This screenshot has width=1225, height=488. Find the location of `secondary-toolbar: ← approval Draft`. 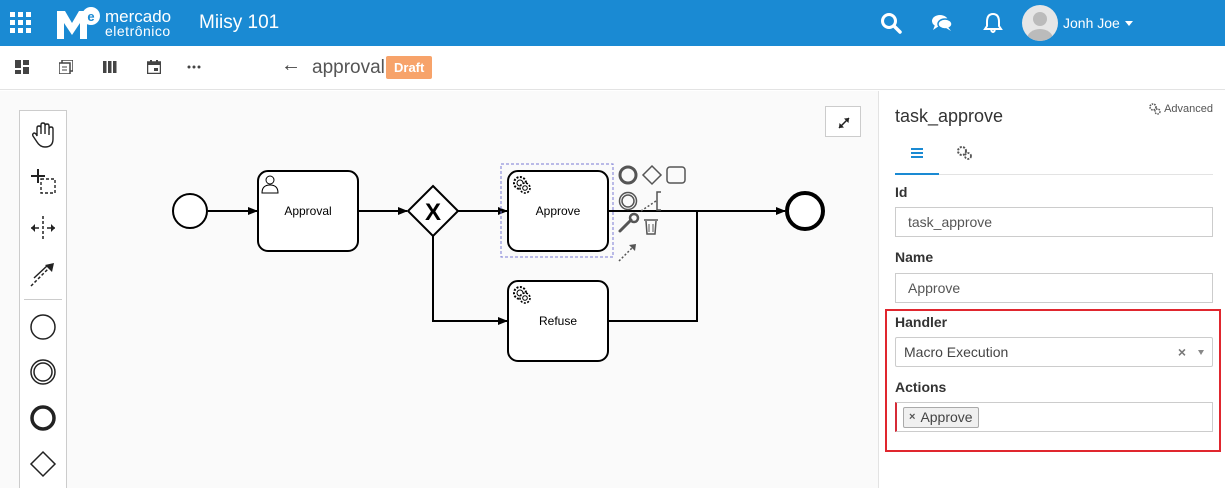

secondary-toolbar: ← approval Draft is located at coordinates (612, 68).